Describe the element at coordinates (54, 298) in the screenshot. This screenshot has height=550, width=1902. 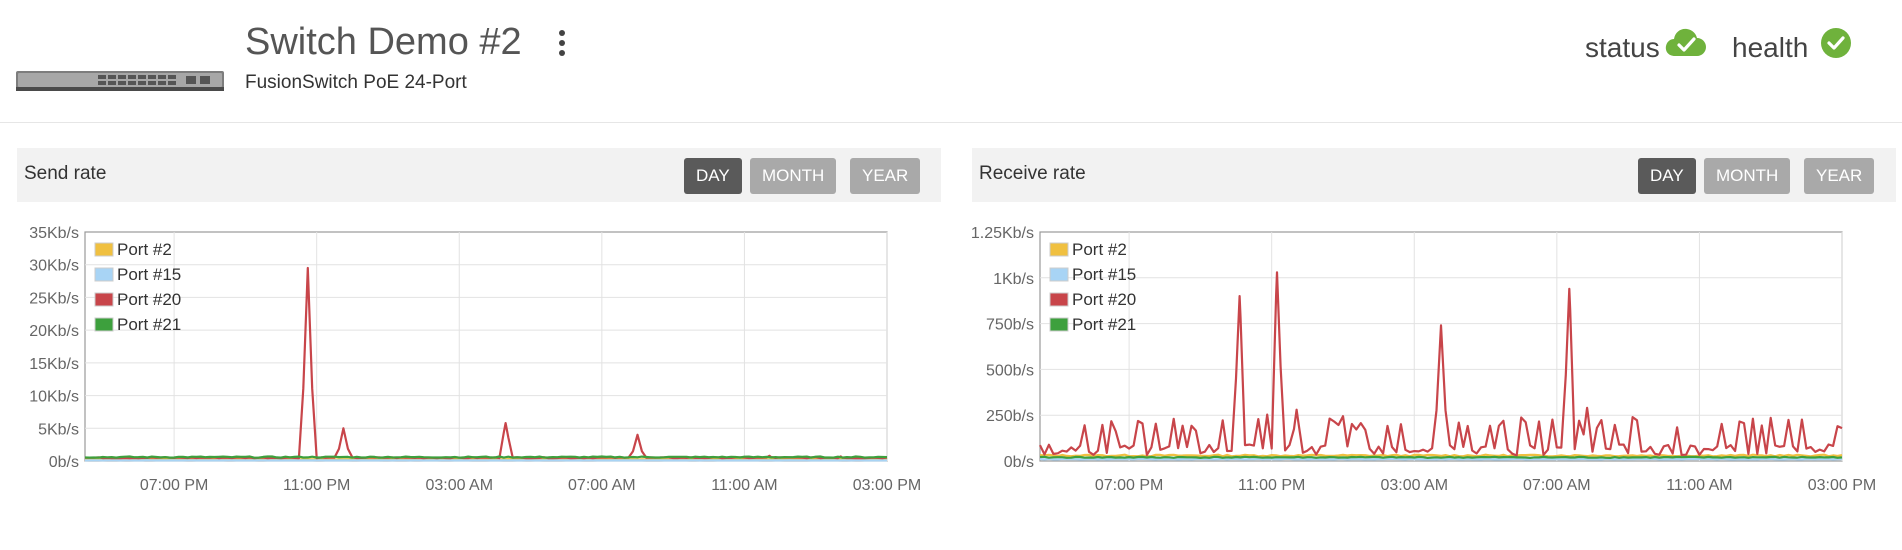
I see `send-y-tick: 25Kb/s` at that location.